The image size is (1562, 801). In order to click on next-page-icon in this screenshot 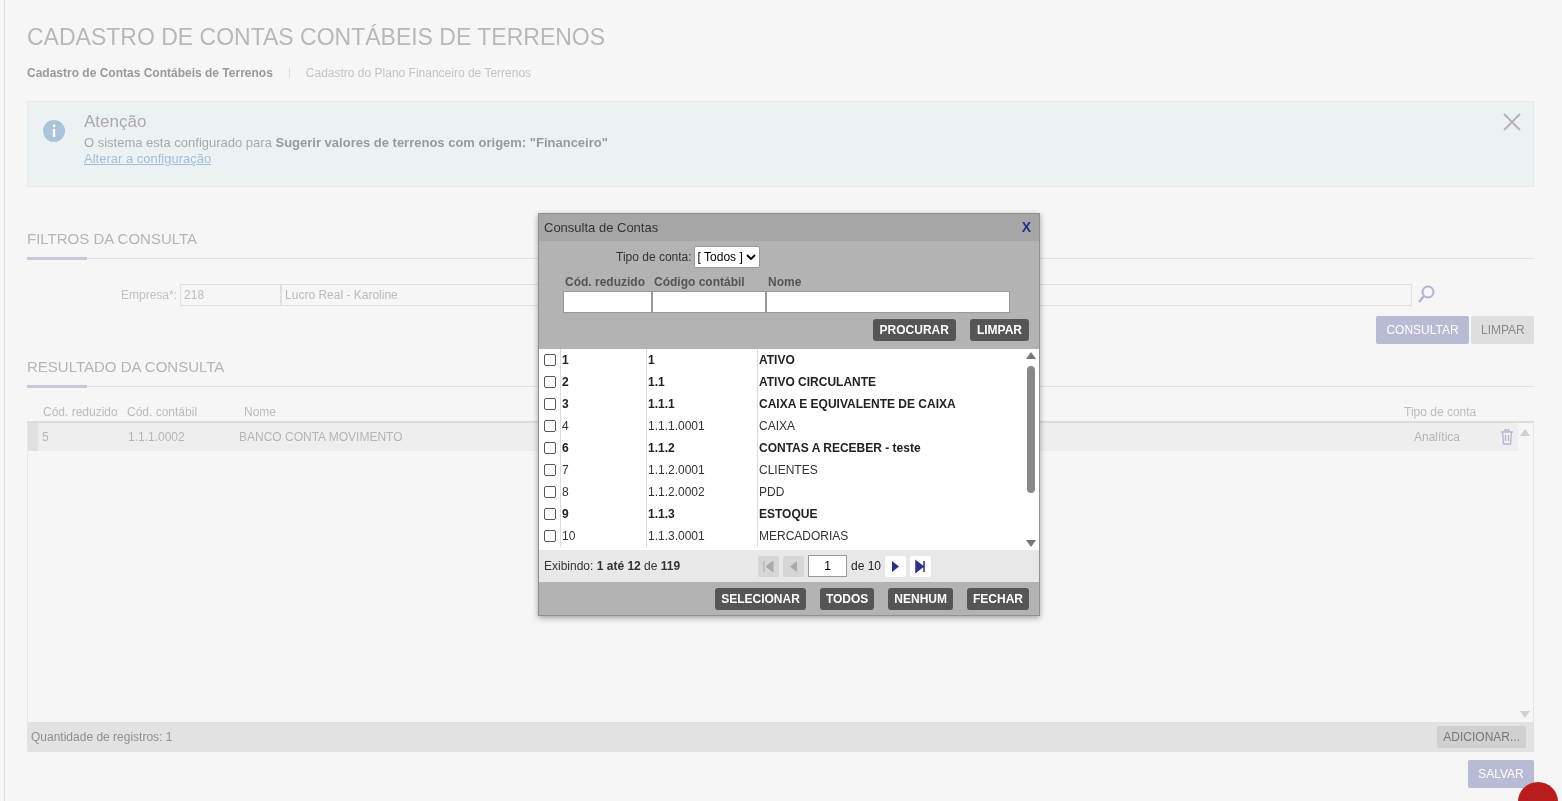, I will do `click(896, 566)`.